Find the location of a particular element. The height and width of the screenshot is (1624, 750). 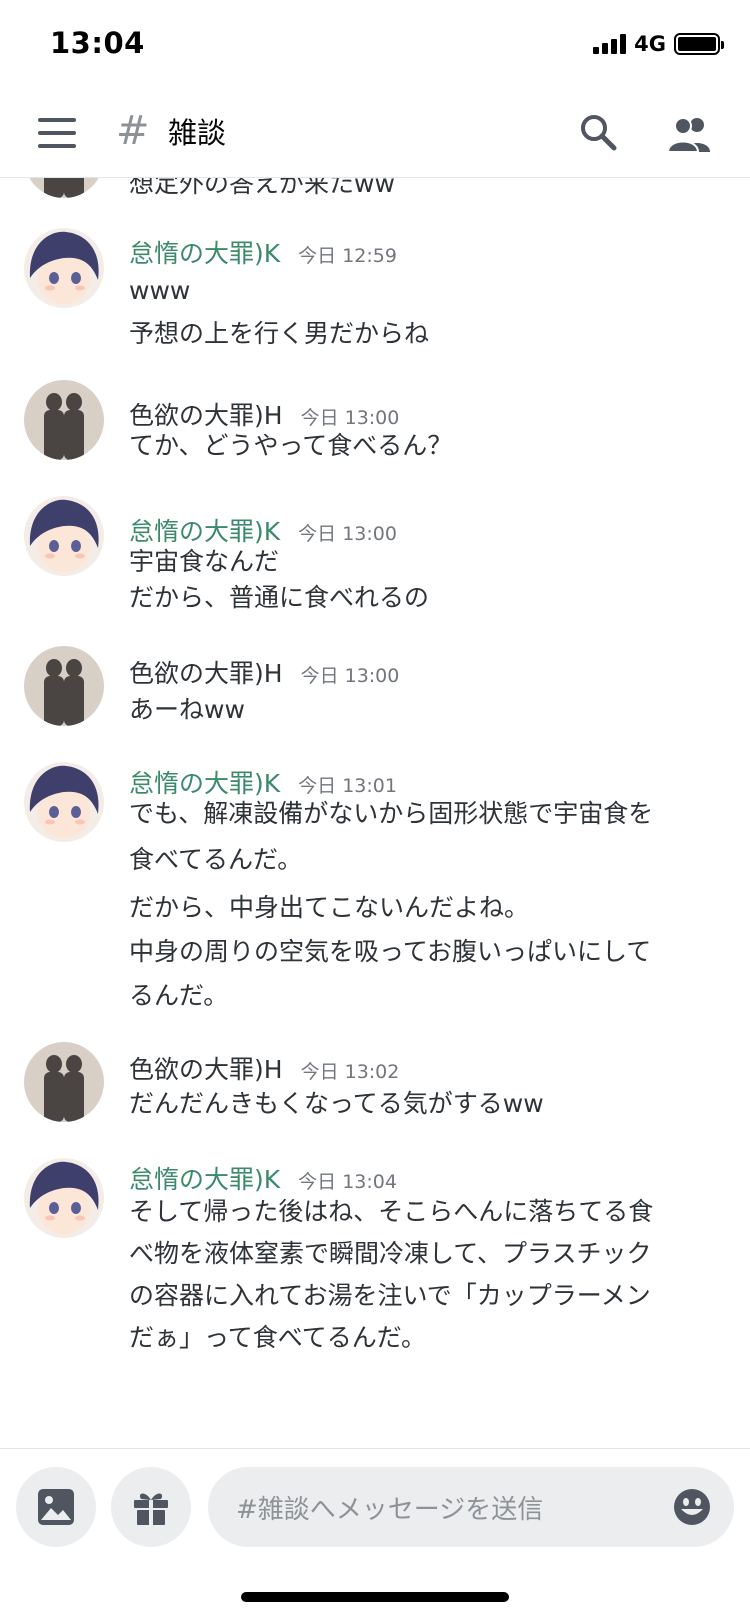

gift-icon is located at coordinates (151, 1509).